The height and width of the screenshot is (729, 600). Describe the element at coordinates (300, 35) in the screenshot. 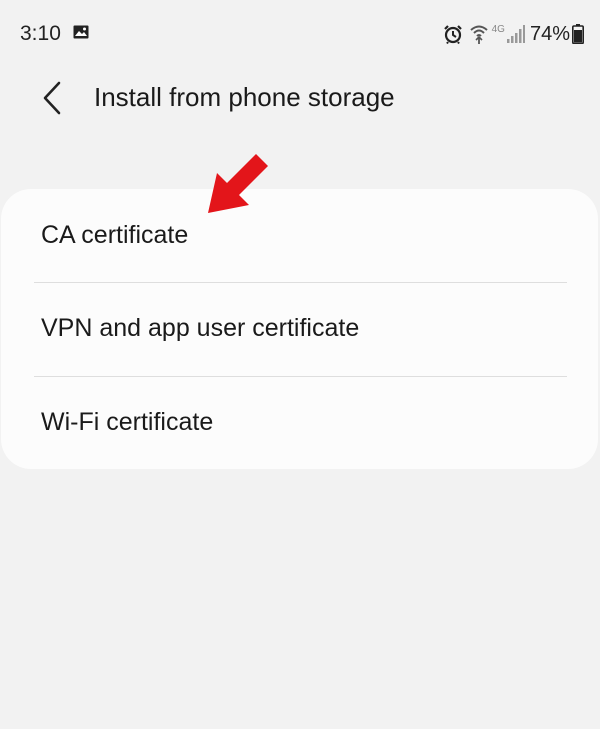

I see `status-bar: 3:10 4G 74%` at that location.